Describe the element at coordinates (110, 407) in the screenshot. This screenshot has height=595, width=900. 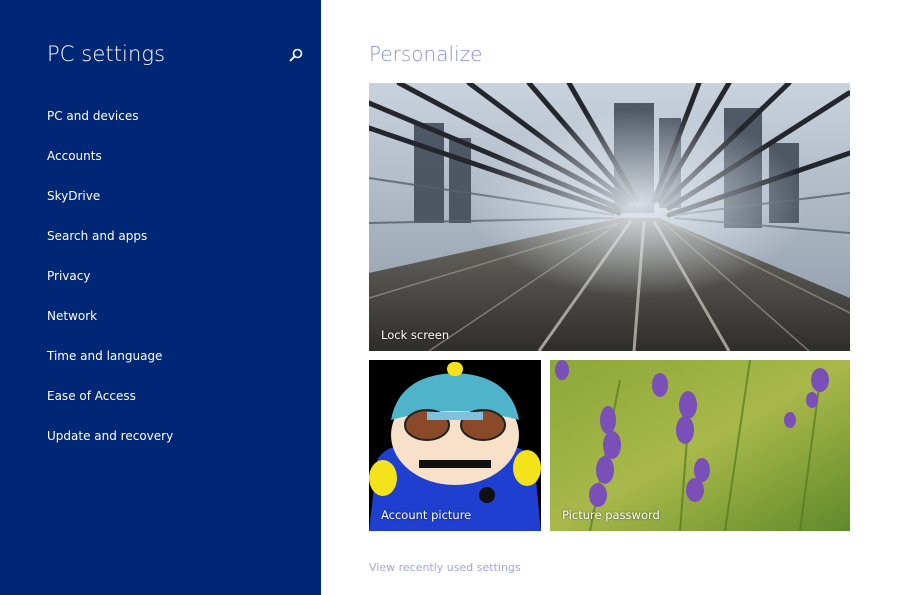
I see `sidebar-item-ease-of-access: Ease of Access` at that location.